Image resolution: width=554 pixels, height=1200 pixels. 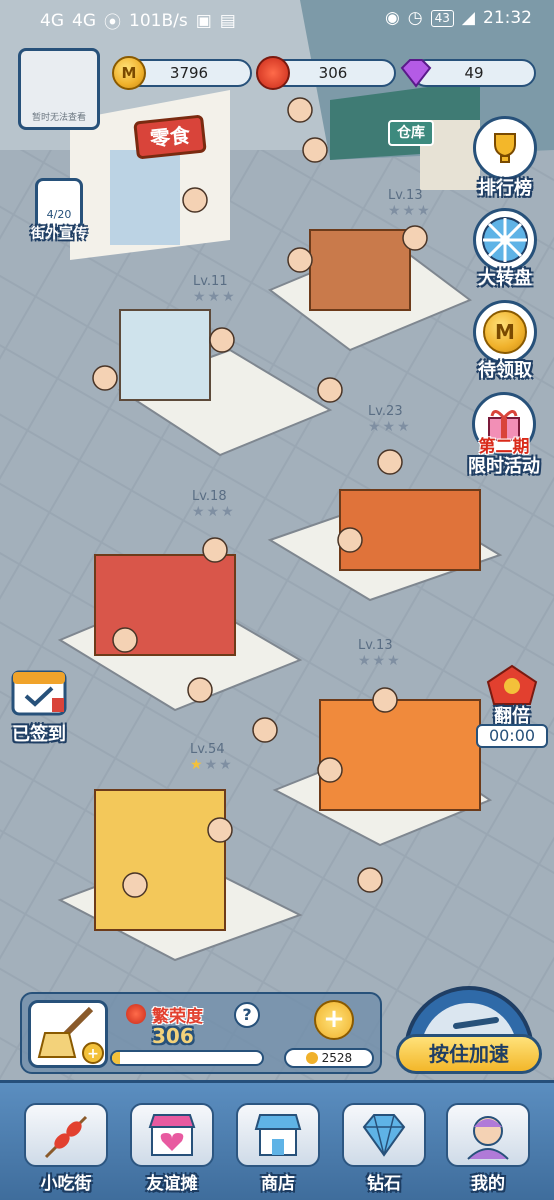 I want to click on broom-button: +, so click(x=68, y=1034).